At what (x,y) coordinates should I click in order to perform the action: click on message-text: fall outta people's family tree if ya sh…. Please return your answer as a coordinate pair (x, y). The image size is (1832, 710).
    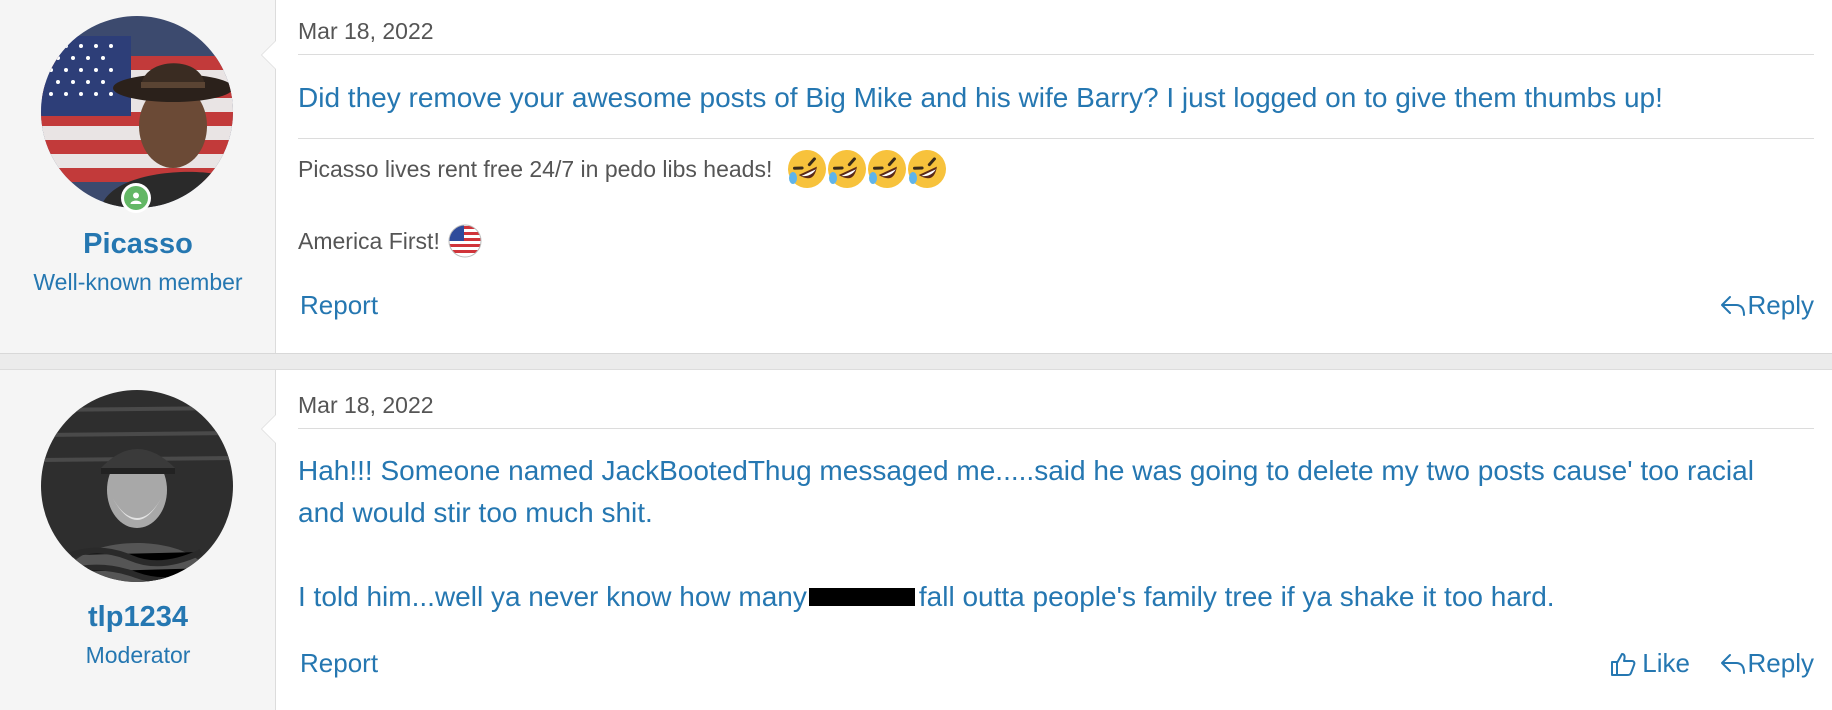
    Looking at the image, I should click on (1236, 596).